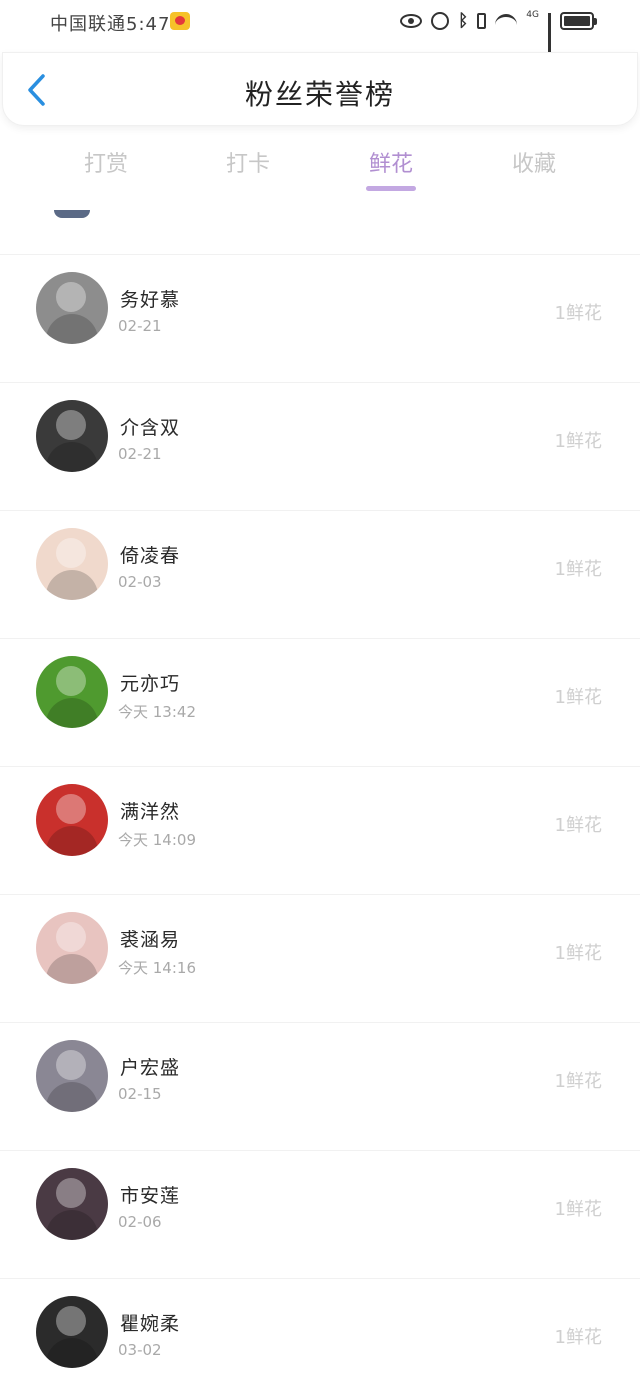  What do you see at coordinates (549, 32) in the screenshot?
I see `signal-icon` at bounding box center [549, 32].